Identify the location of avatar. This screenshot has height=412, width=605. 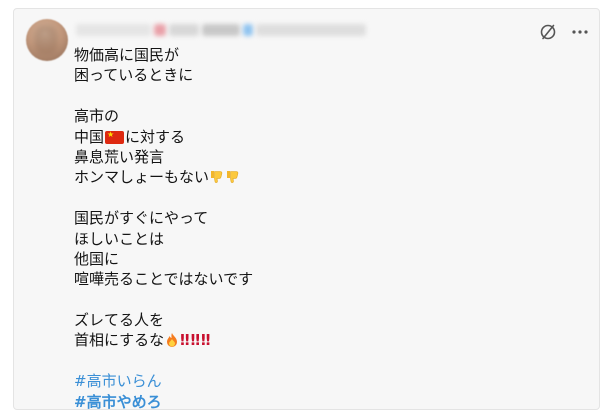
(47, 40).